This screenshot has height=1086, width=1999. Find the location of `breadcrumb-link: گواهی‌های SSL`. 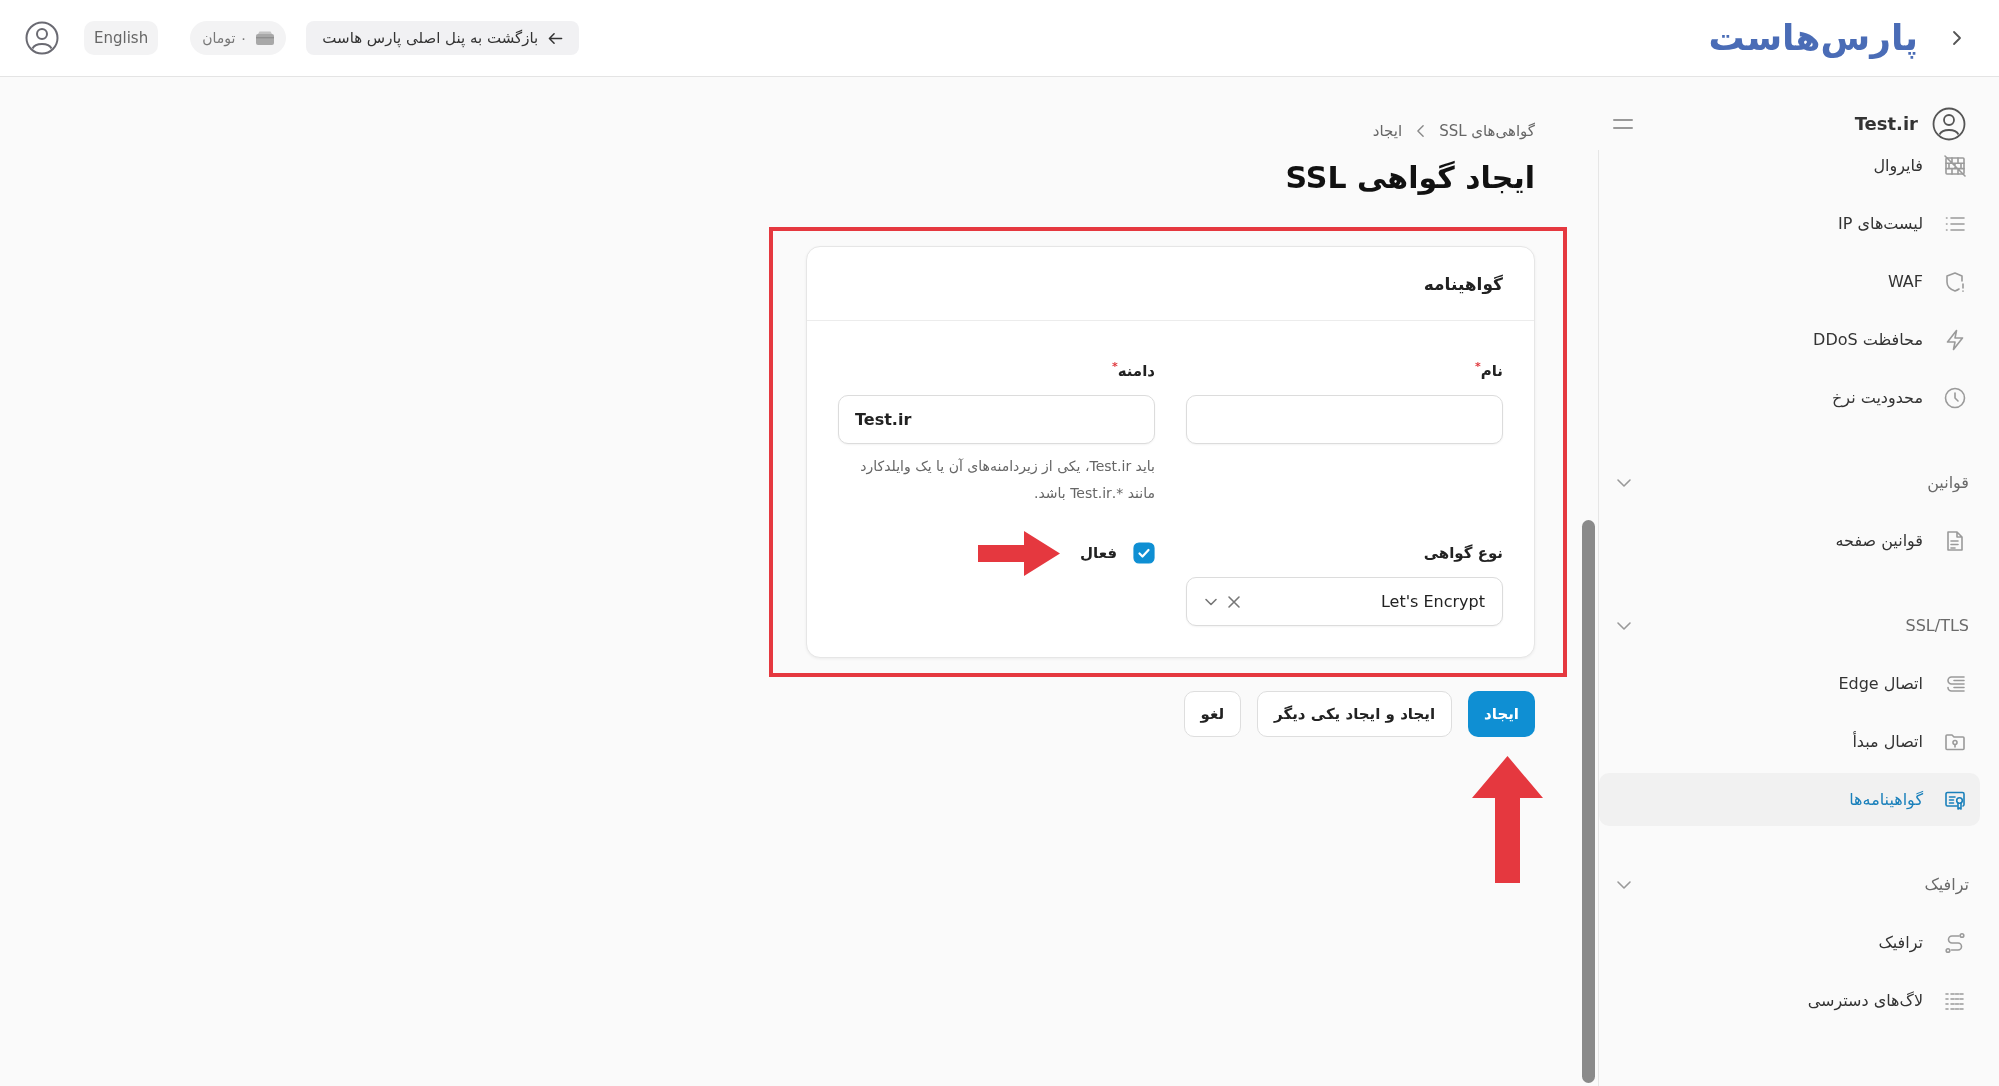

breadcrumb-link: گواهی‌های SSL is located at coordinates (1487, 131).